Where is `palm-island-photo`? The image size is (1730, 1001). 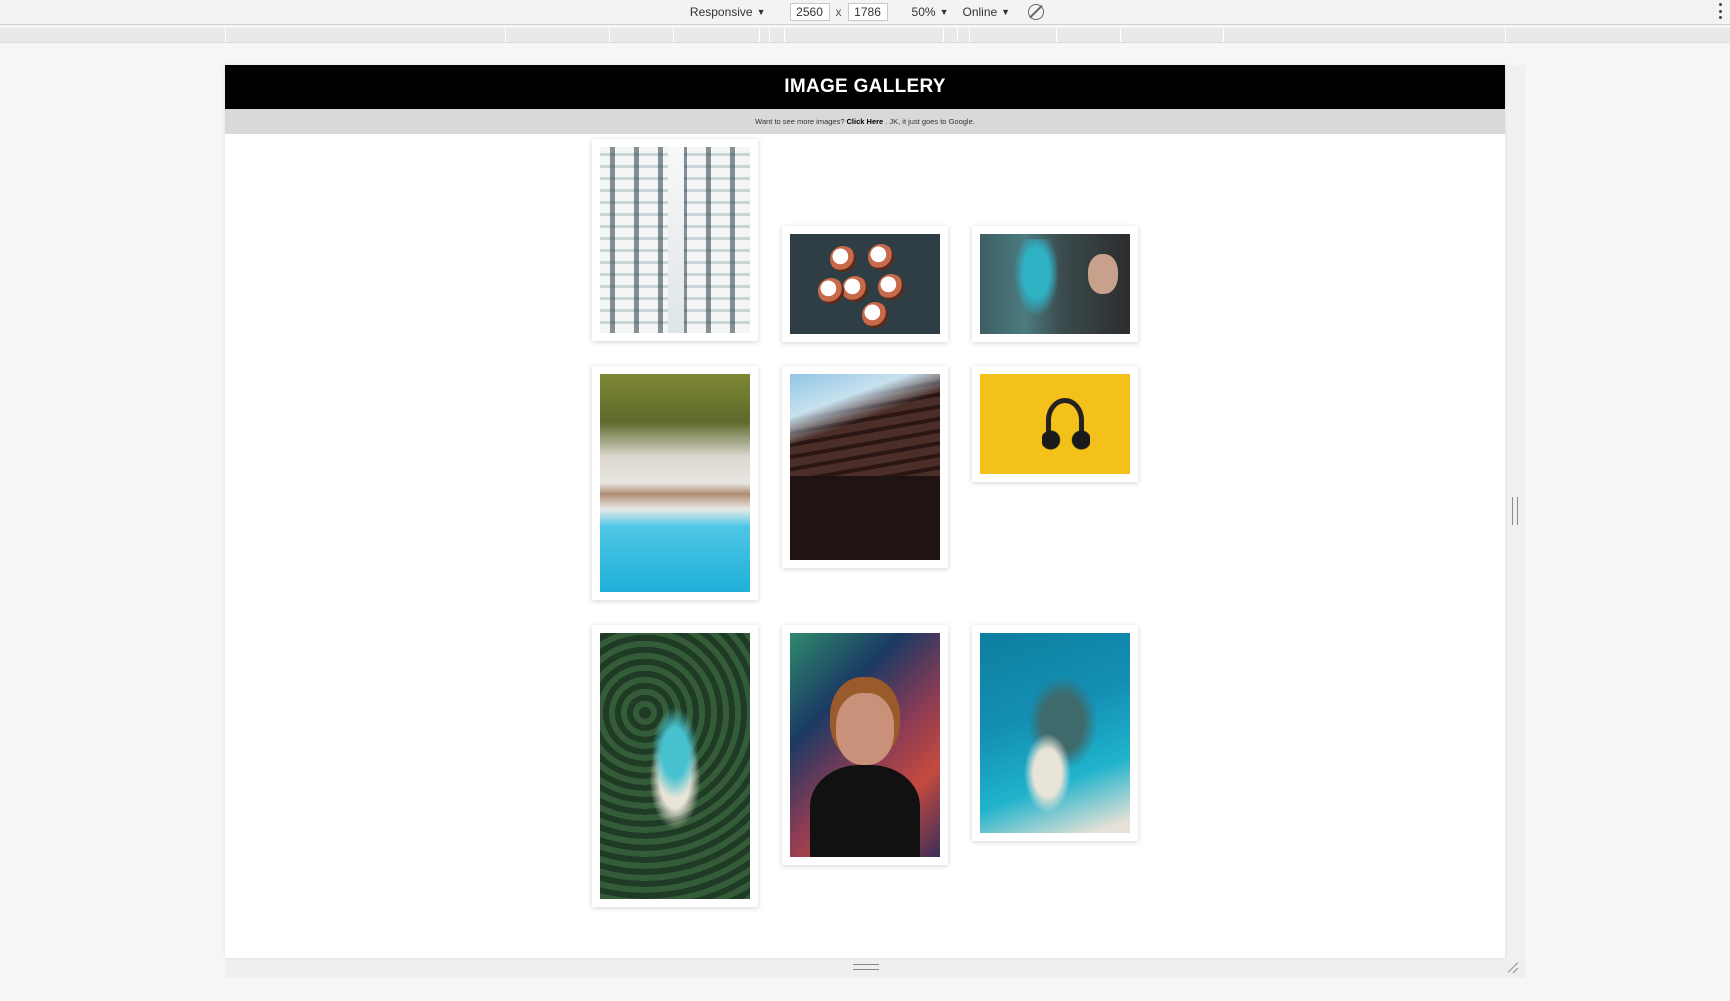 palm-island-photo is located at coordinates (675, 766).